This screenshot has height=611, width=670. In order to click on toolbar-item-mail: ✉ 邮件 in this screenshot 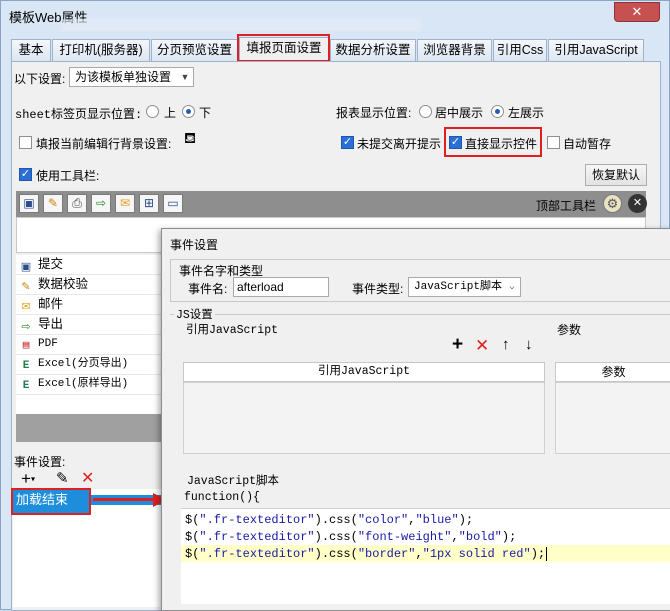, I will do `click(88, 305)`.